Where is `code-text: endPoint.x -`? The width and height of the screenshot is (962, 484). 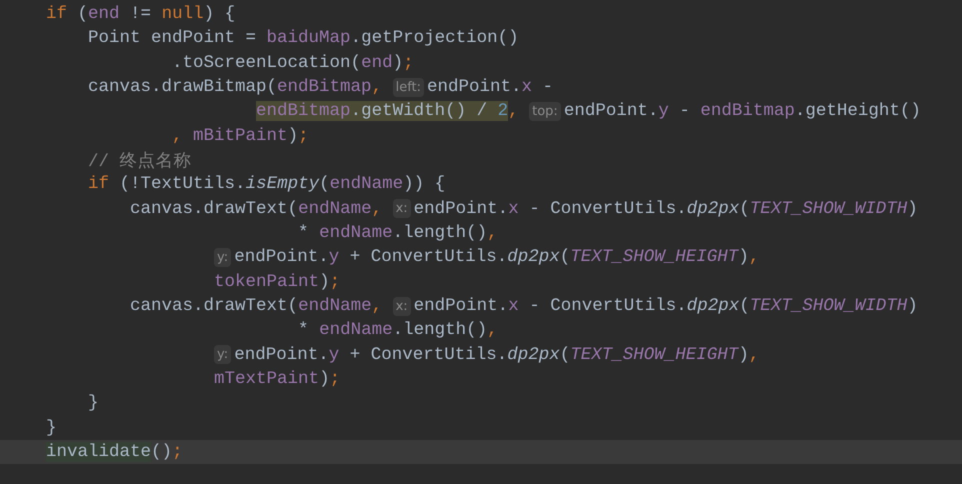 code-text: endPoint.x - is located at coordinates (490, 87).